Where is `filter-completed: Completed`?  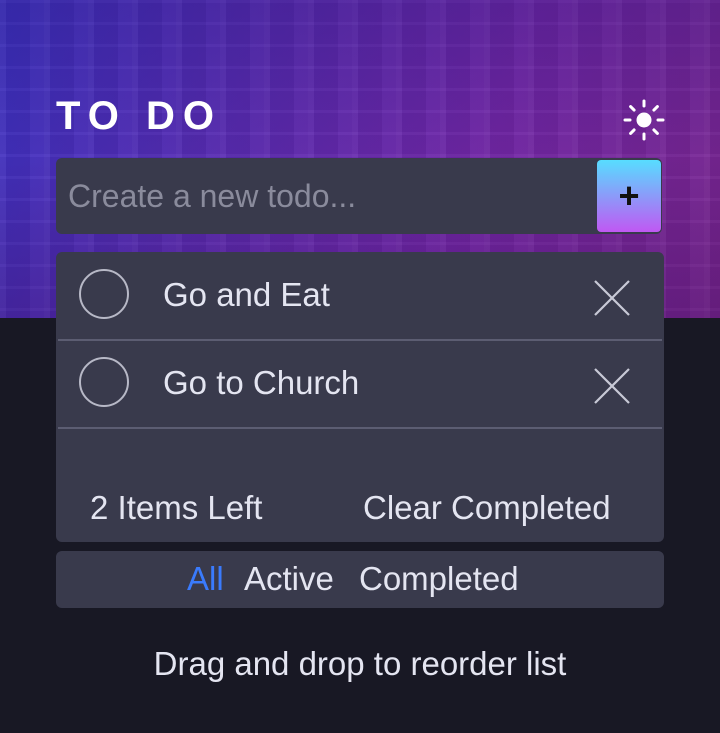
filter-completed: Completed is located at coordinates (439, 579).